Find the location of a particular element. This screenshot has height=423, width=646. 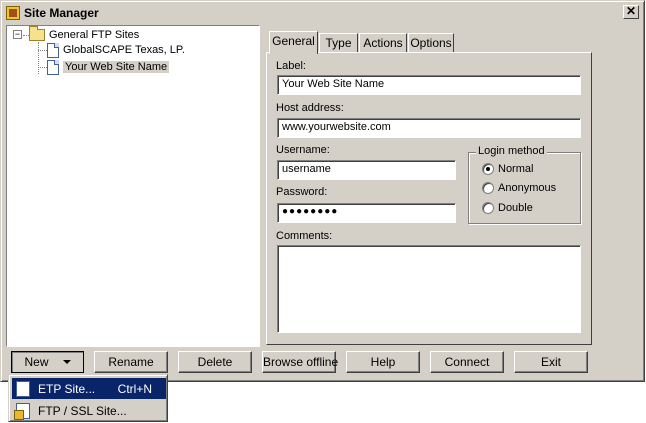

host-address-input: www.yourwebsite.com is located at coordinates (429, 128).